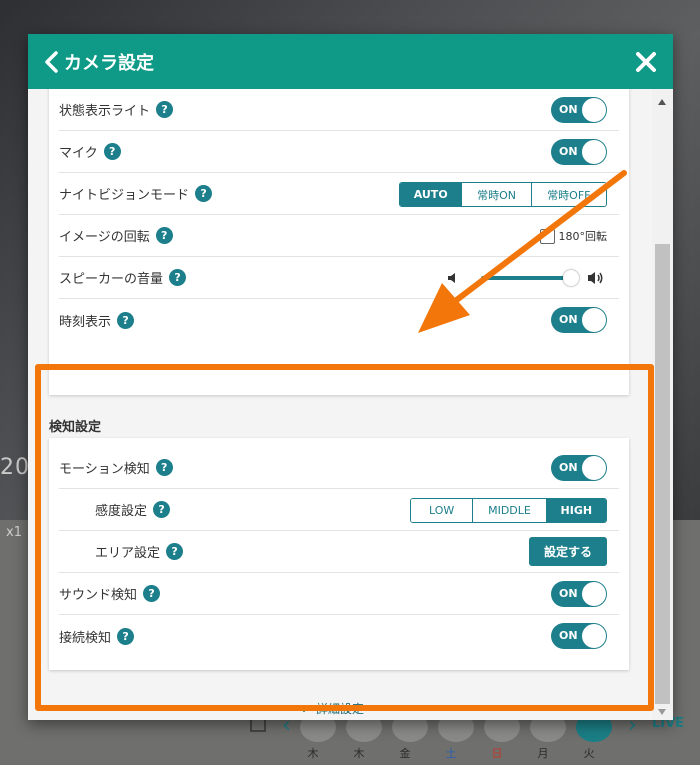  Describe the element at coordinates (522, 251) in the screenshot. I see `annotation-arrow-icon` at that location.